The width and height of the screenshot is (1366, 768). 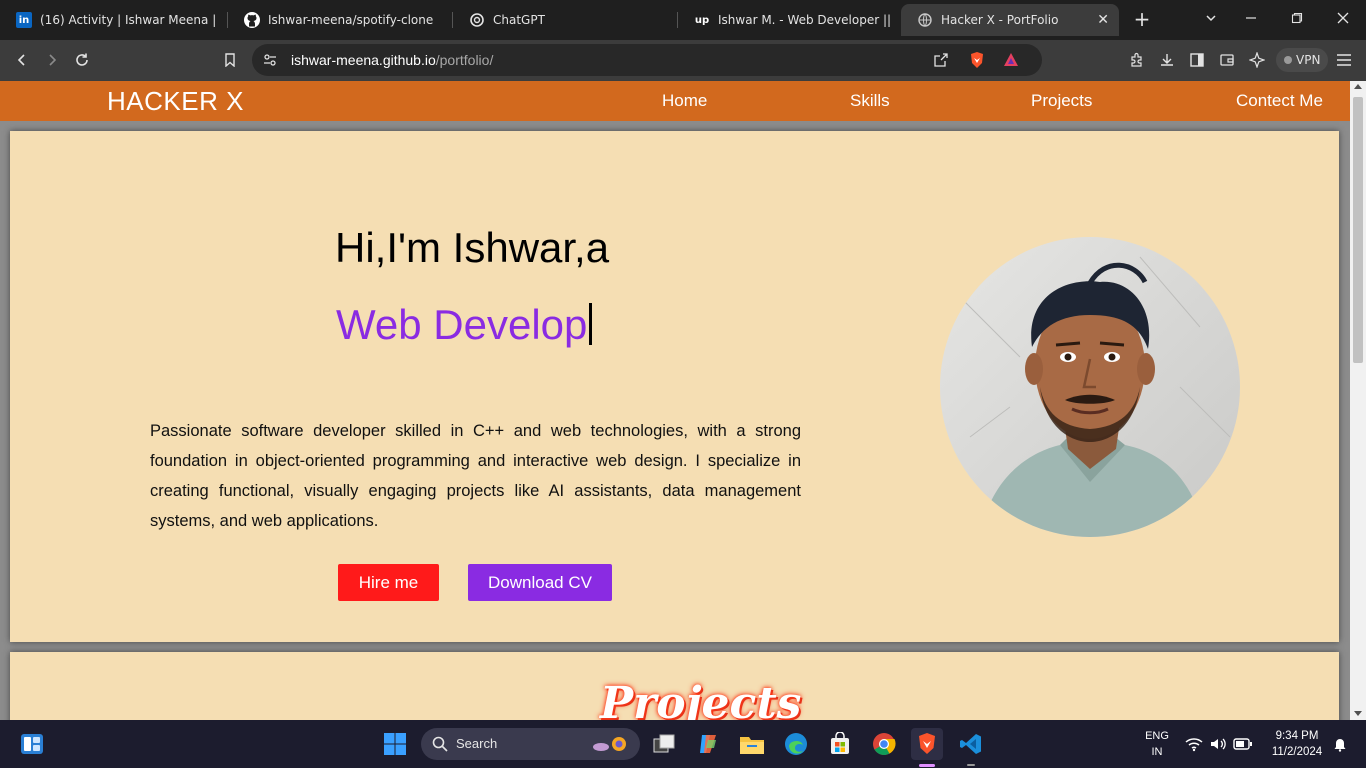 I want to click on language-indicator: ENG, so click(x=1157, y=736).